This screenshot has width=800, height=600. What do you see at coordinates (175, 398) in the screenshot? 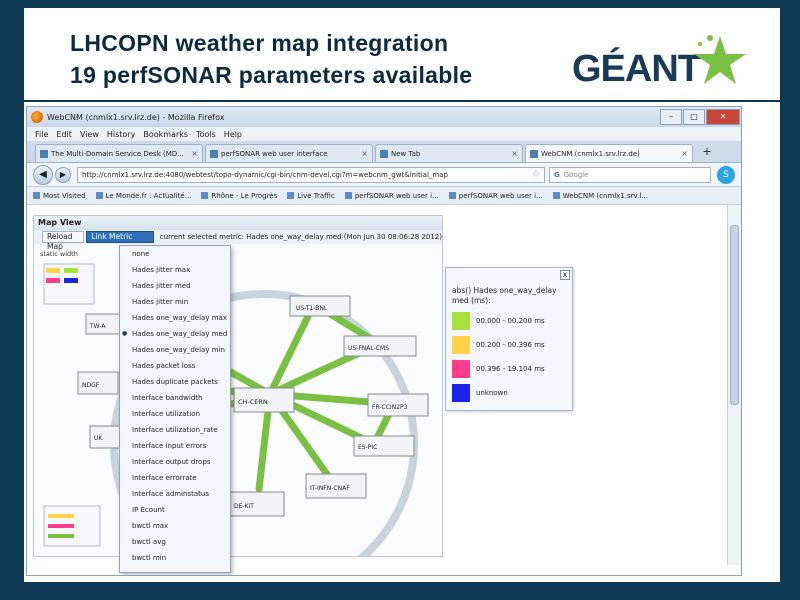
I see `metric-option: Interface bandwidth` at bounding box center [175, 398].